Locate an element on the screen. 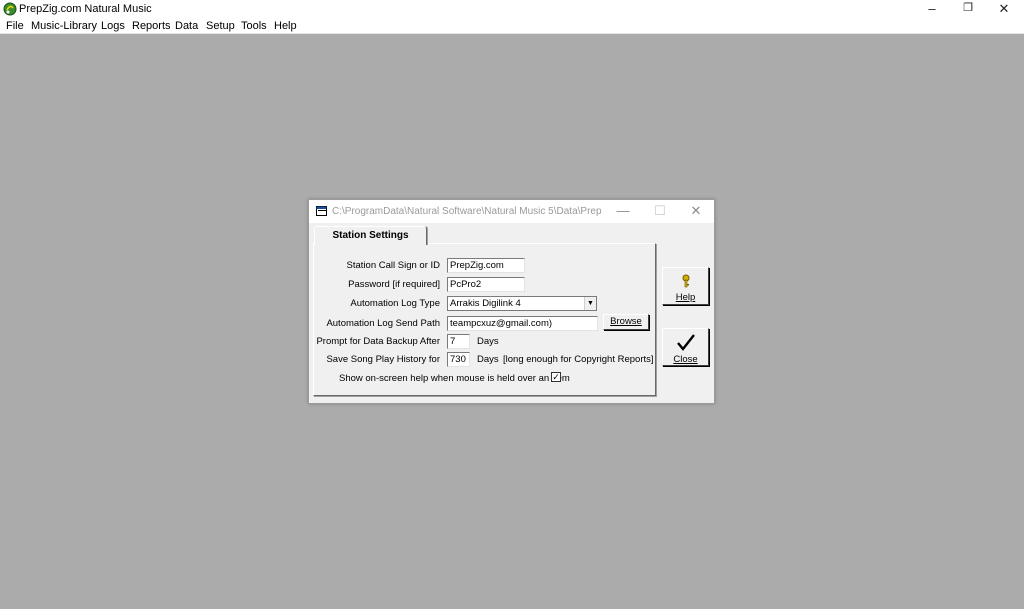 The height and width of the screenshot is (609, 1024). history-note: [long enough for Copyright Reports] is located at coordinates (578, 359).